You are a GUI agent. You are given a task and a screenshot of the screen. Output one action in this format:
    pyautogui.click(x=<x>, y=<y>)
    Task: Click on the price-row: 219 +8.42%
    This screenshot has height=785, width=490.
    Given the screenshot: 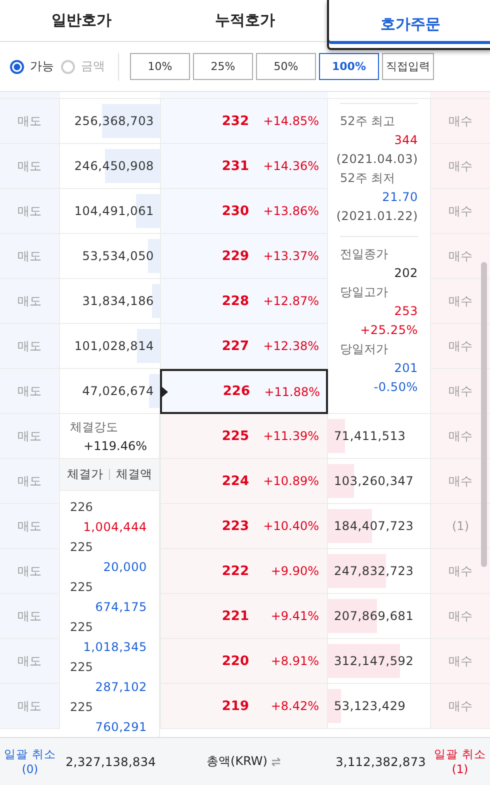 What is the action you would take?
    pyautogui.click(x=244, y=706)
    